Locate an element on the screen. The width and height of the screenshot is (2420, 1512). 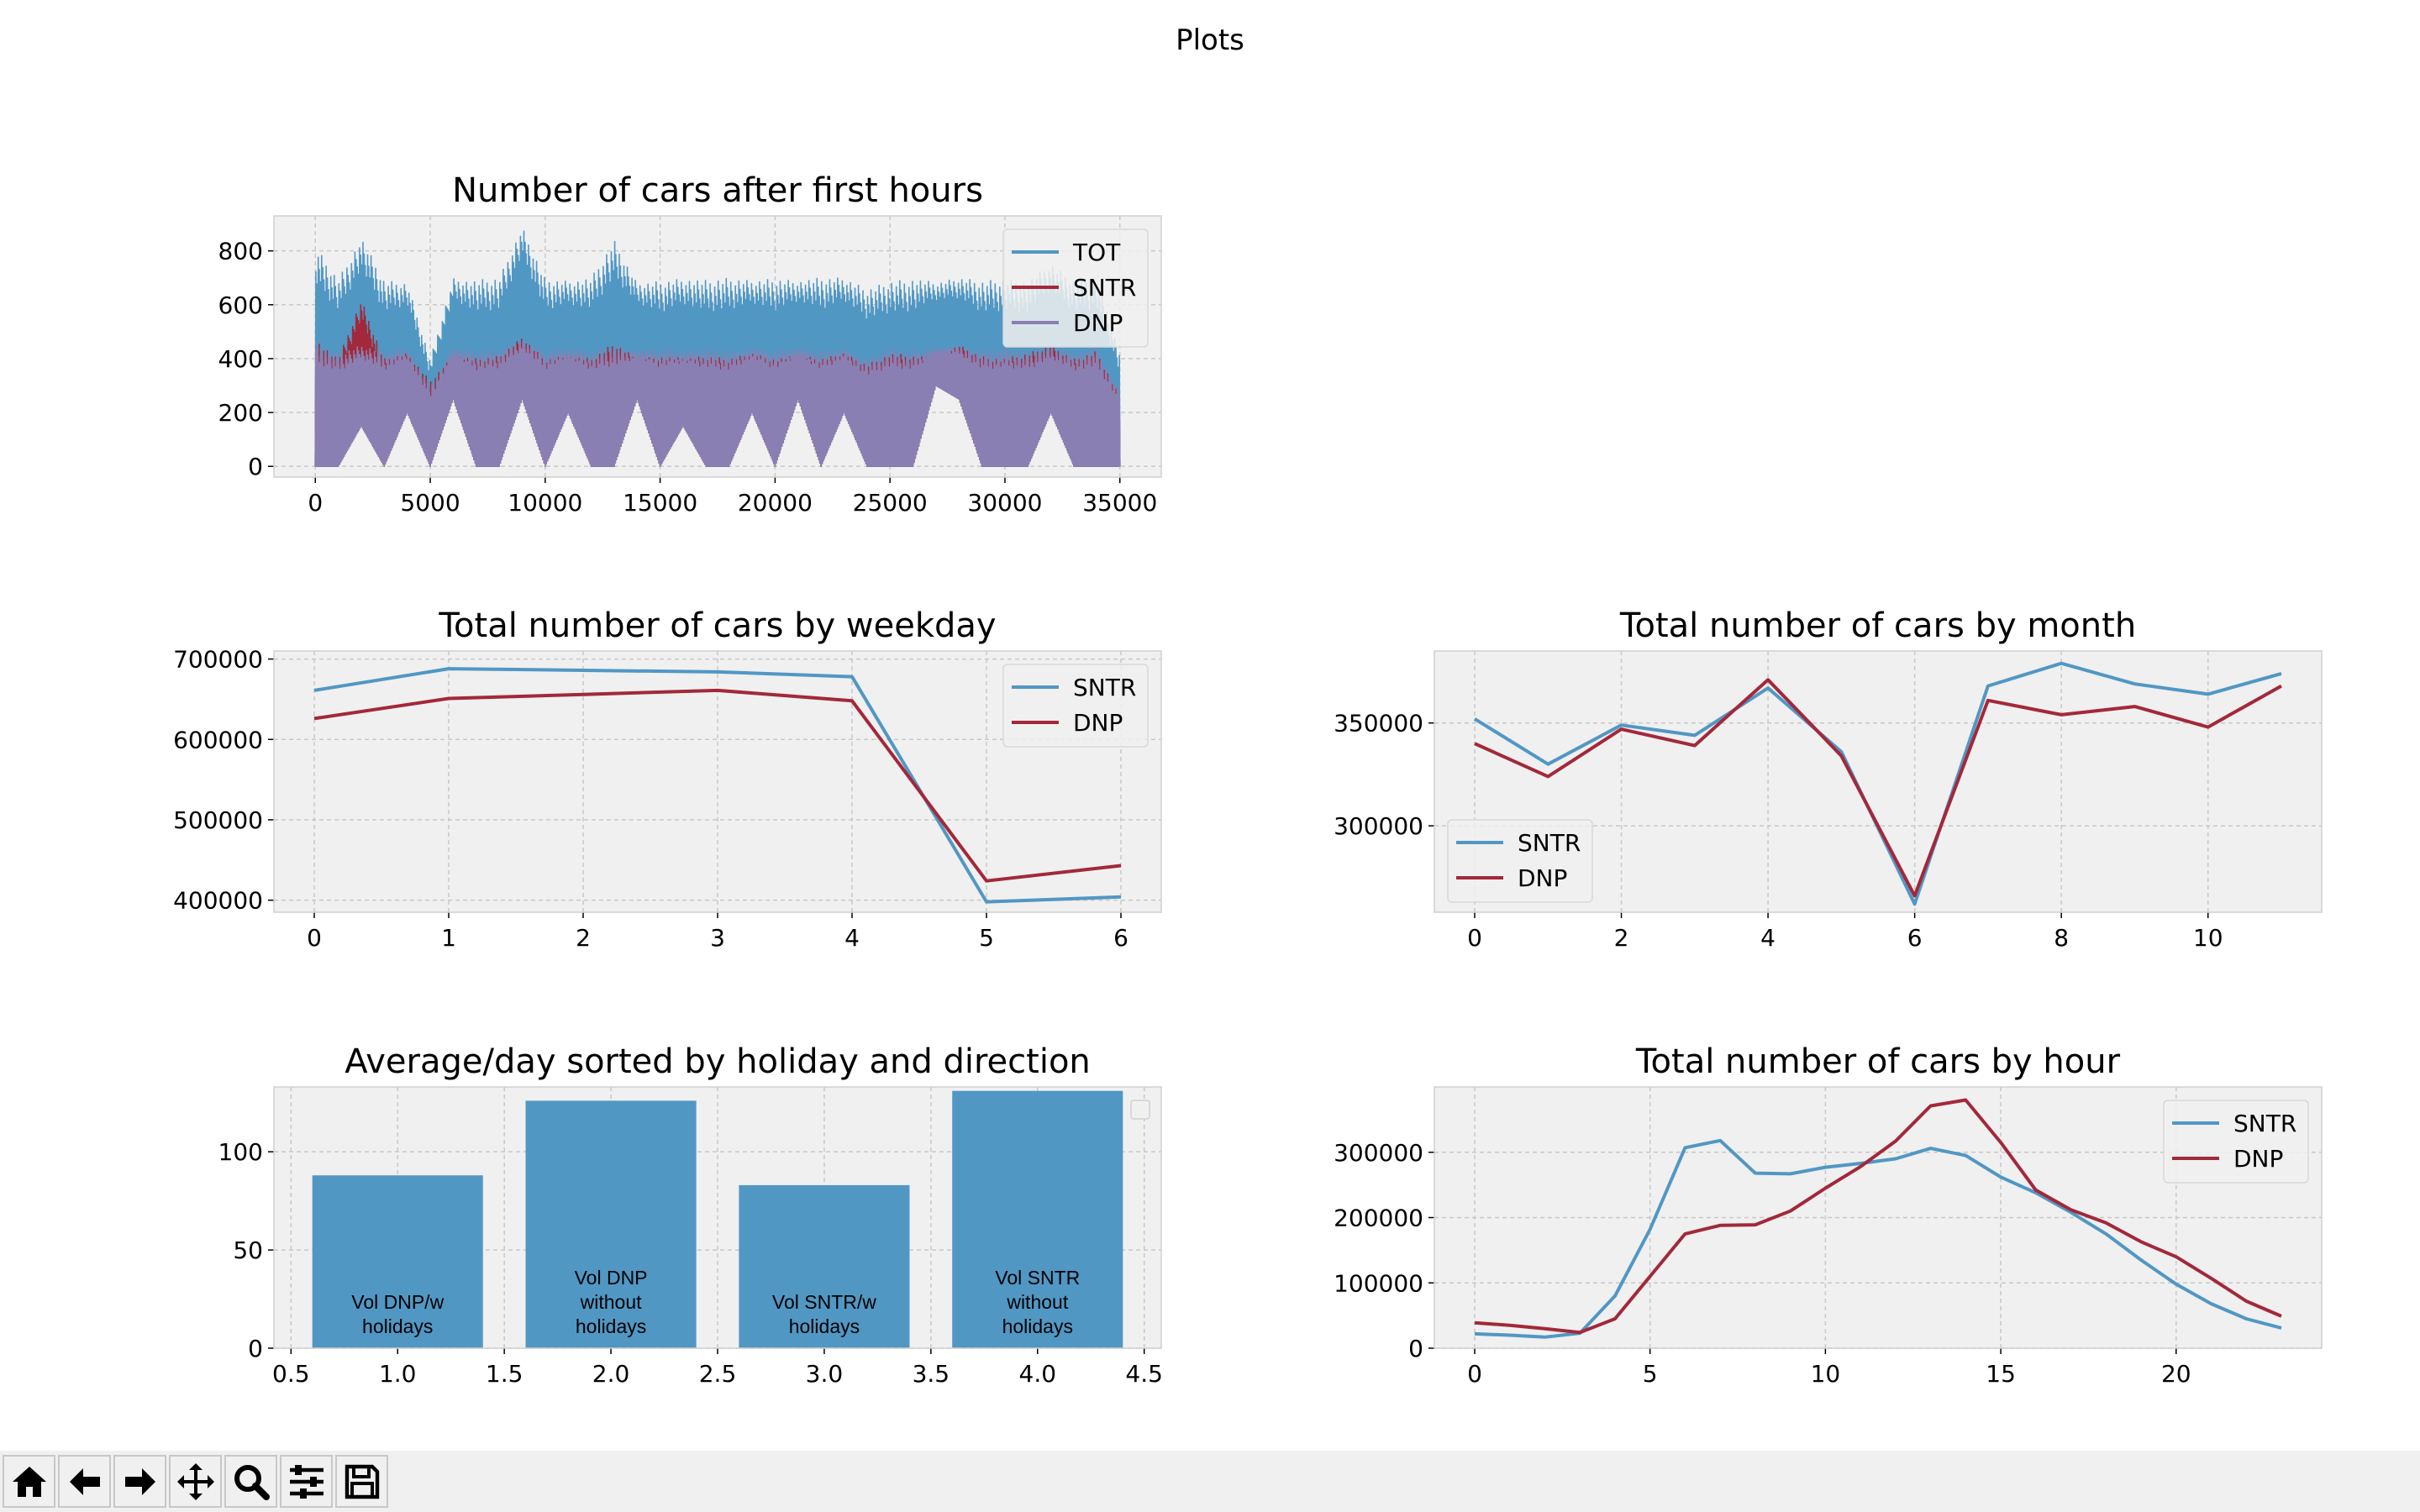
y-tick-label: 400 is located at coordinates (240, 359).